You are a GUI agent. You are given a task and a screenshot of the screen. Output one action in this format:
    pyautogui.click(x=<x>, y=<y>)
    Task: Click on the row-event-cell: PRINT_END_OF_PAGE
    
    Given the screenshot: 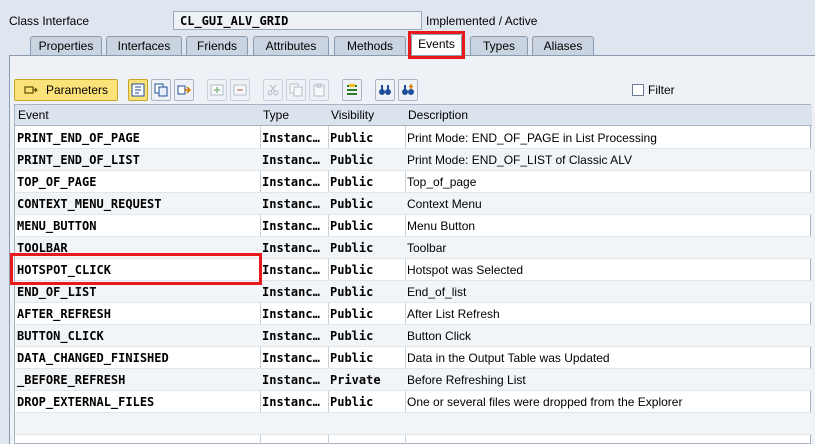 What is the action you would take?
    pyautogui.click(x=138, y=138)
    